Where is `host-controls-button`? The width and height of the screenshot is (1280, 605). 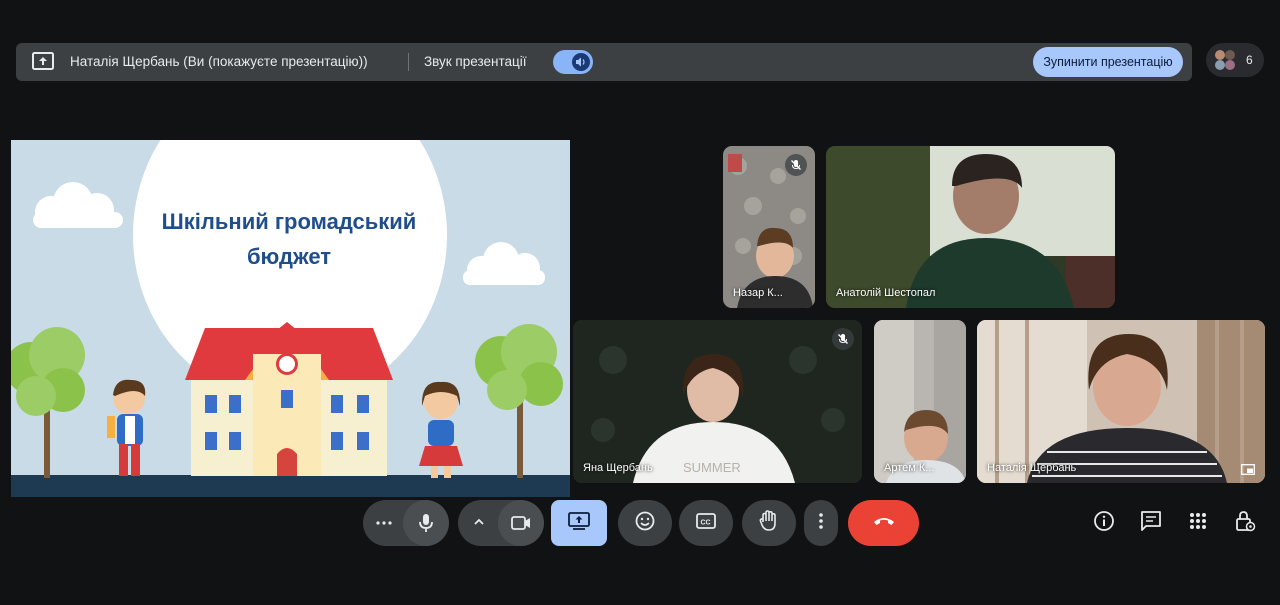
host-controls-button is located at coordinates (1245, 523).